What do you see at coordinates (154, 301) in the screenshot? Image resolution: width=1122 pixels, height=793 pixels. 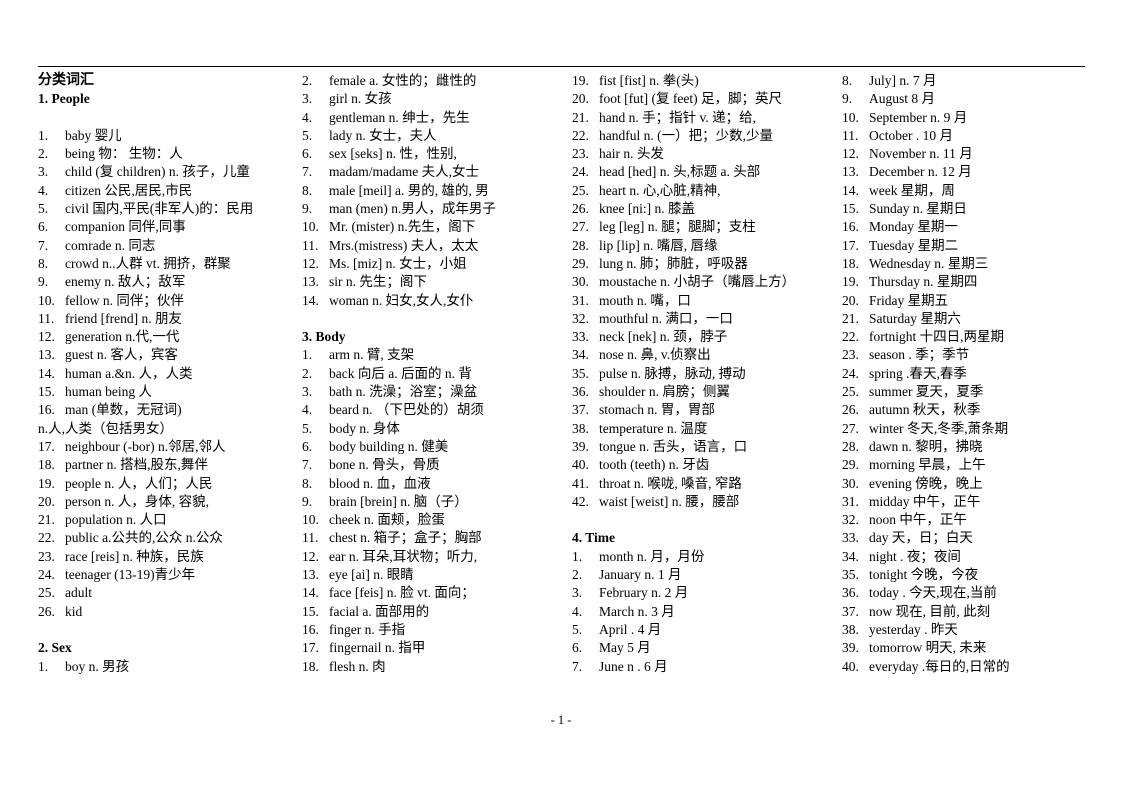 I see `vocabulary-entry: 10. fellow n. 同伴；伙伴` at bounding box center [154, 301].